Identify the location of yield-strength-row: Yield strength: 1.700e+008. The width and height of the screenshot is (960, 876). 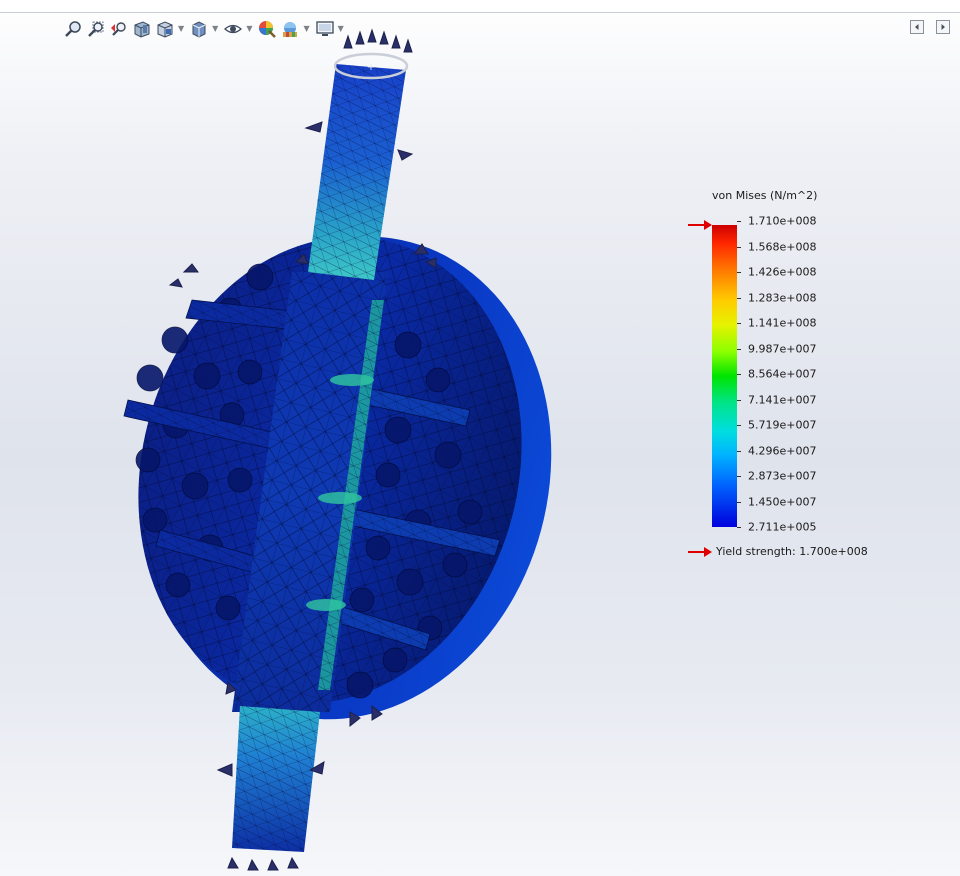
(778, 551).